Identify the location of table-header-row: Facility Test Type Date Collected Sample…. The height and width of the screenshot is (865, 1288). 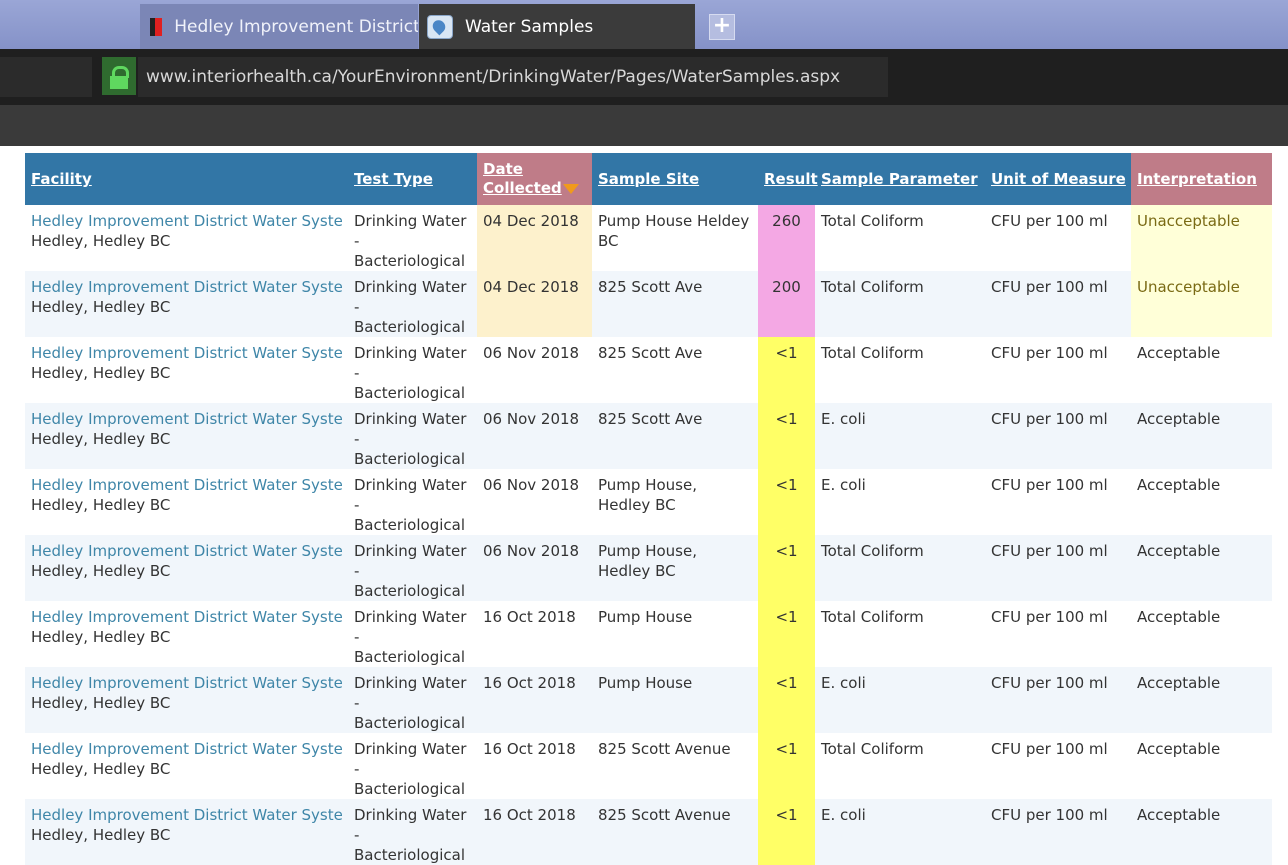
(648, 179).